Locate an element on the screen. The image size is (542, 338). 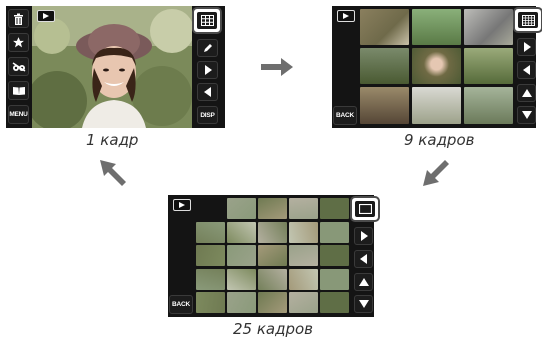
photo-portrait is located at coordinates (112, 67).